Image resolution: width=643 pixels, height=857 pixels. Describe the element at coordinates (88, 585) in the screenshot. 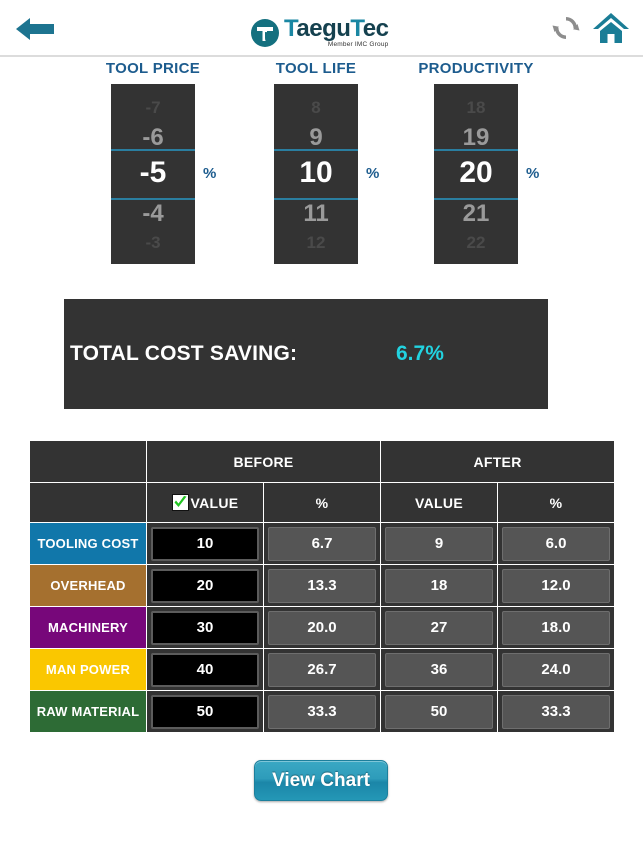

I see `row-label-overhead: OVERHEAD` at that location.